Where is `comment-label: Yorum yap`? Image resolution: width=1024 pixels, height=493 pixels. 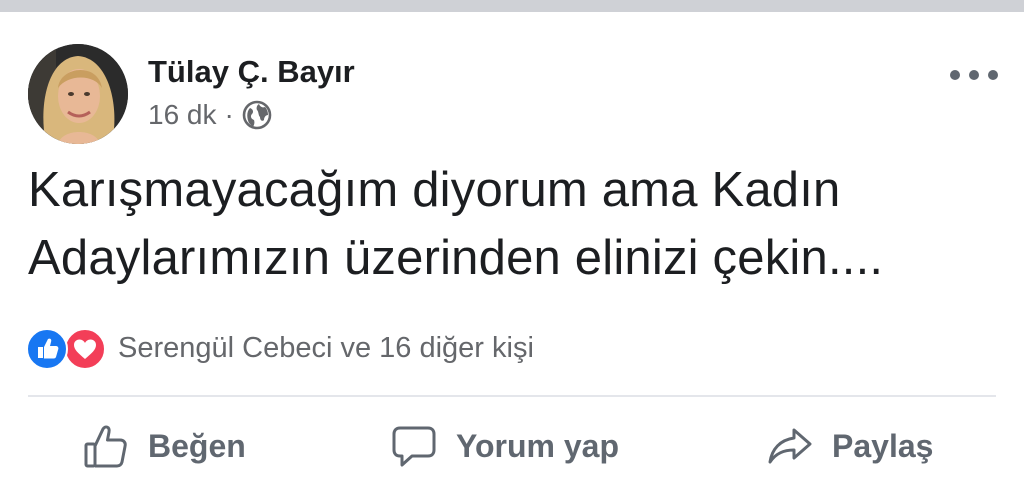
comment-label: Yorum yap is located at coordinates (537, 445).